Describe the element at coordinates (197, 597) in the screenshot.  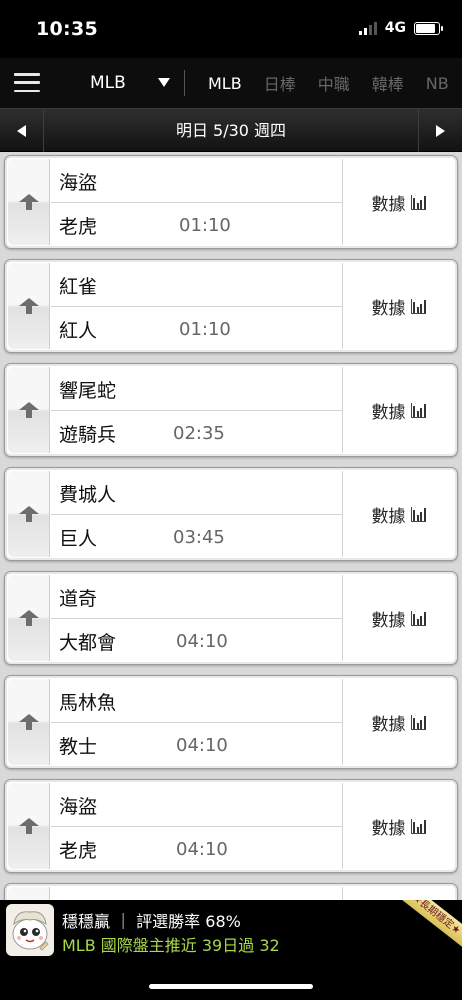
I see `away-team-row: 道奇` at that location.